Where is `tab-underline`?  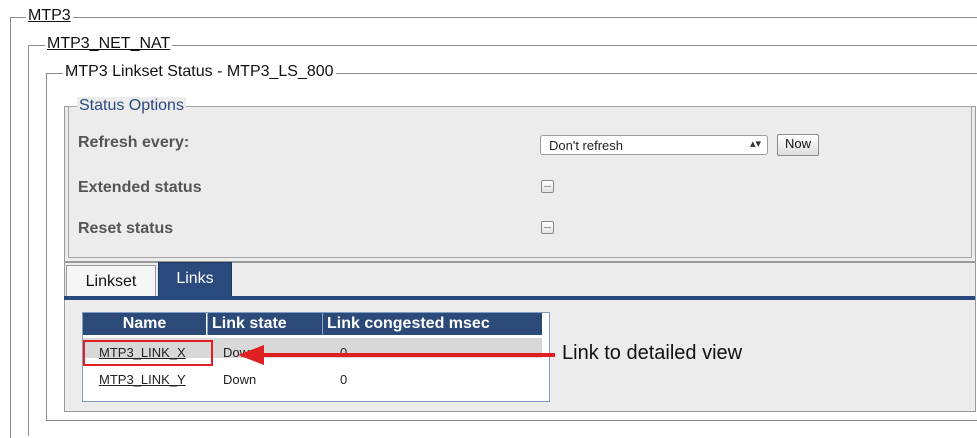
tab-underline is located at coordinates (519, 298).